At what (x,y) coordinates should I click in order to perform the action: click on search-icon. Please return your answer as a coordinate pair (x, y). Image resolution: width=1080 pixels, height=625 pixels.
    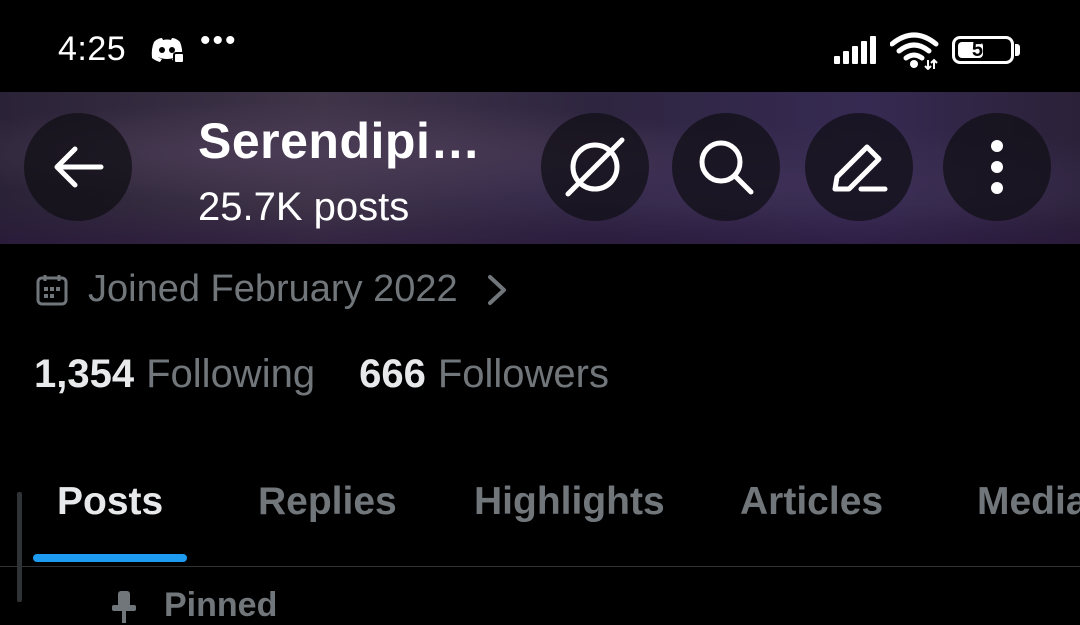
    Looking at the image, I should click on (726, 167).